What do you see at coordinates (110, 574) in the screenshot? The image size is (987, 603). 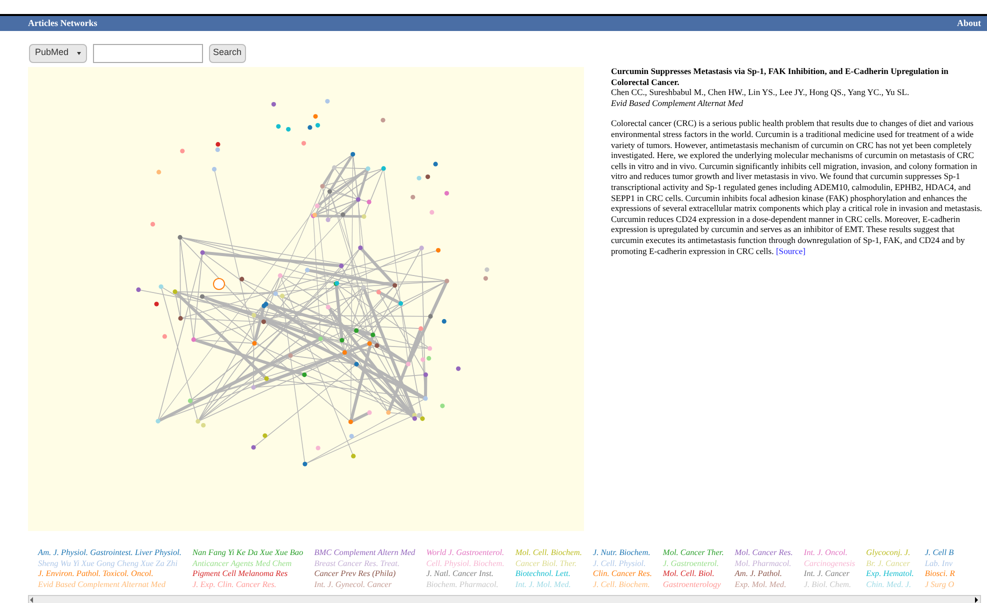 I see `legend-item: J. Environ. Pathol. Toxicol. Oncol.` at bounding box center [110, 574].